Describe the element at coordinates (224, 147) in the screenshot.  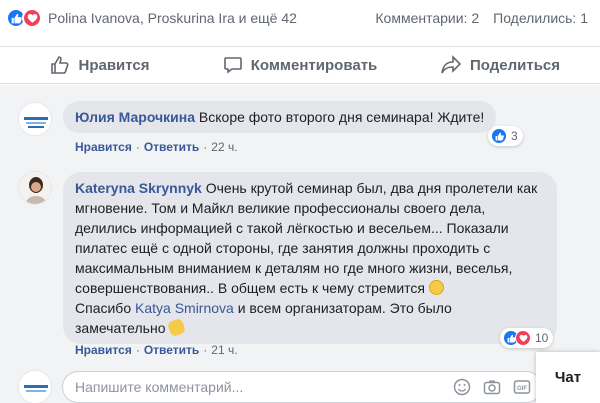
I see `comment-time: 22 ч.` at that location.